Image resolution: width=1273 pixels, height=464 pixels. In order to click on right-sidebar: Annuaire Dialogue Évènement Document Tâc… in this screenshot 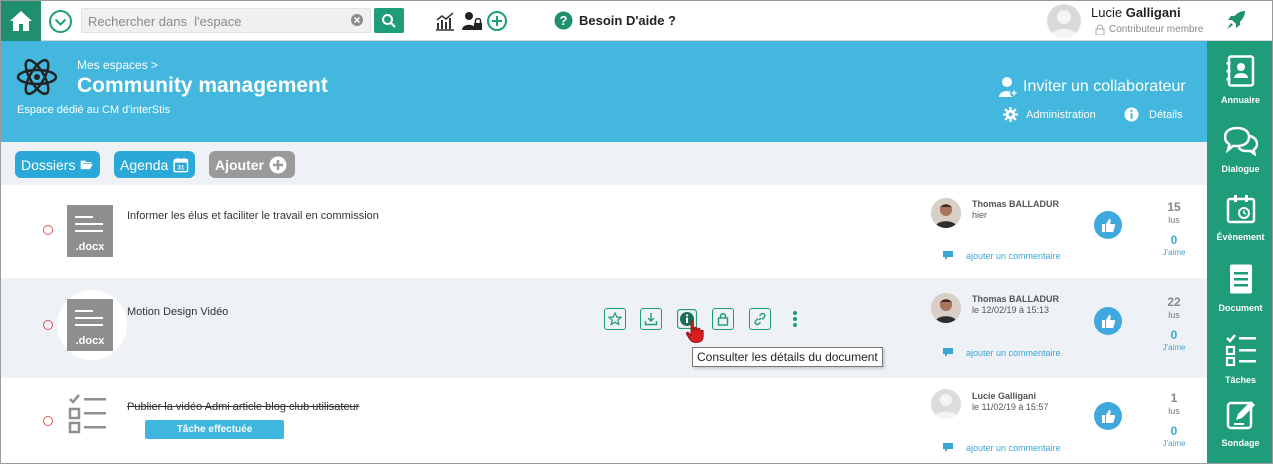, I will do `click(1239, 252)`.